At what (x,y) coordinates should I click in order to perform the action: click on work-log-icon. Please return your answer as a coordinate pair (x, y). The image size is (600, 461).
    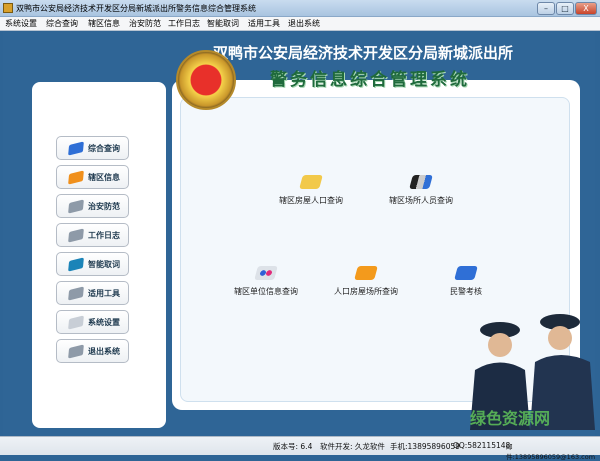
    Looking at the image, I should click on (76, 235).